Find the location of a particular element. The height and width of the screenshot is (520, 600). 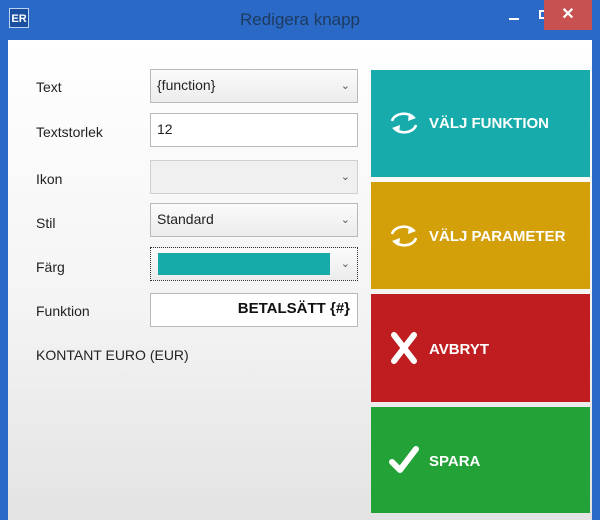

stil-value: Standard is located at coordinates (185, 219).